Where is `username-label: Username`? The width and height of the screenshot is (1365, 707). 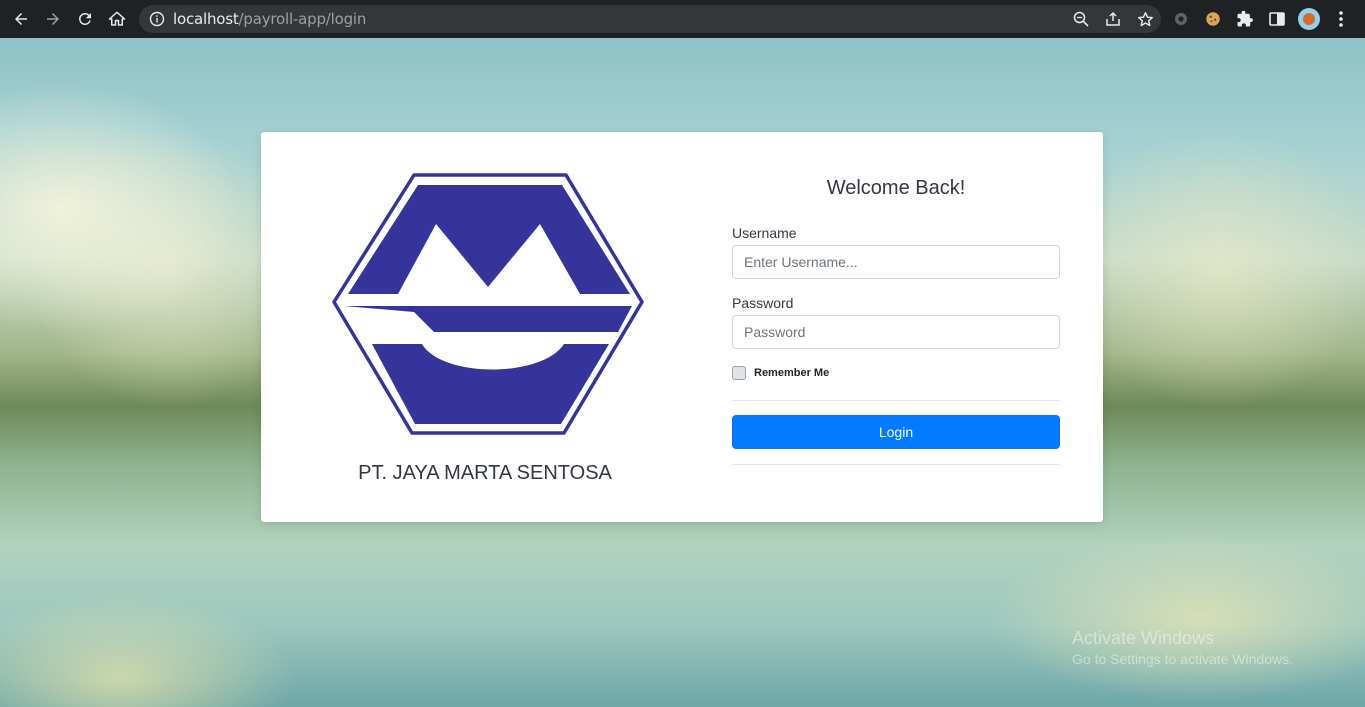 username-label: Username is located at coordinates (764, 233).